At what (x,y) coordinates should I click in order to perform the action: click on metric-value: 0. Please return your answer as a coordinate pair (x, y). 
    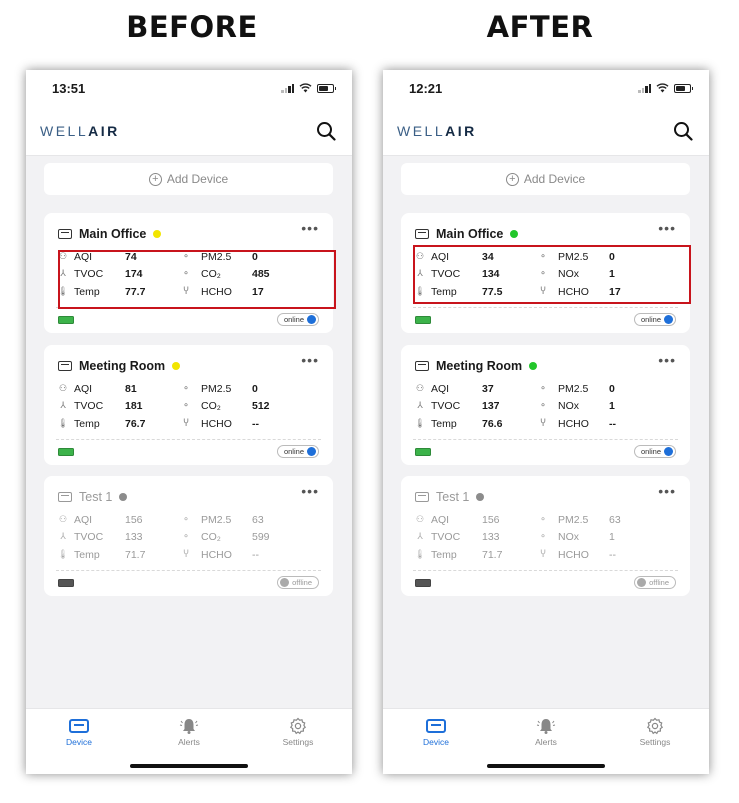
    Looking at the image, I should click on (612, 388).